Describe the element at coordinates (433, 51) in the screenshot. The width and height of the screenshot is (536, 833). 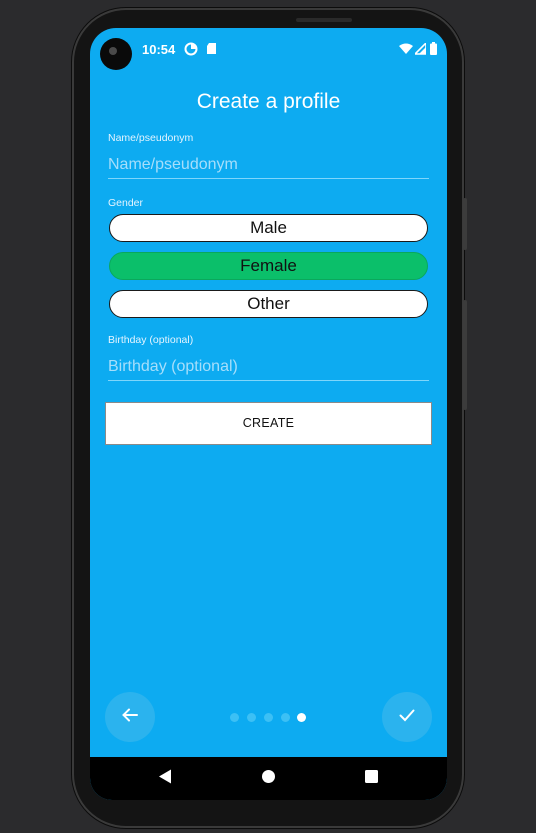
I see `battery-icon` at that location.